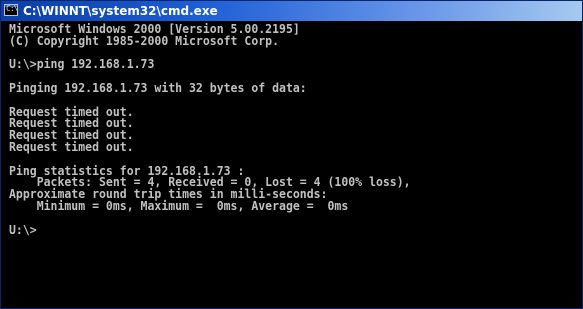 This screenshot has height=309, width=583. What do you see at coordinates (120, 11) in the screenshot?
I see `window-title: C:\WINNT\system32\cmd.exe` at bounding box center [120, 11].